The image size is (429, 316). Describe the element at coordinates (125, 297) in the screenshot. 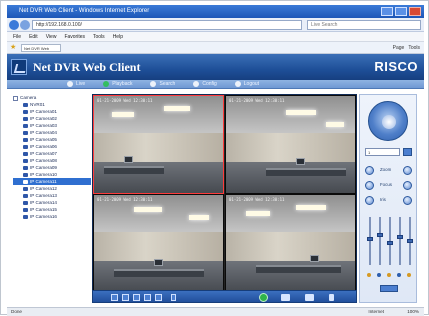

I see `layout-4-button` at that location.